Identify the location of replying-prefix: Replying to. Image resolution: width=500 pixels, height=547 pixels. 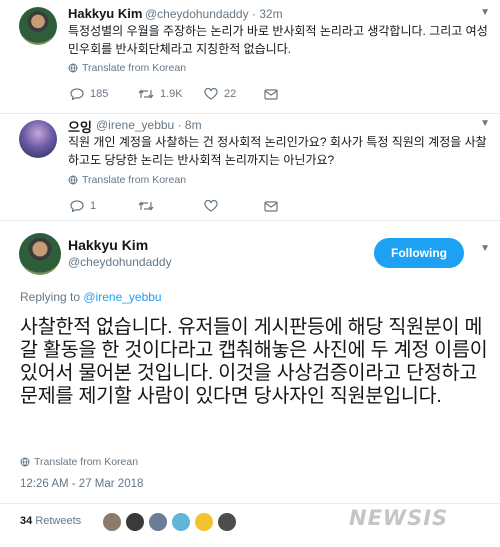
(52, 297).